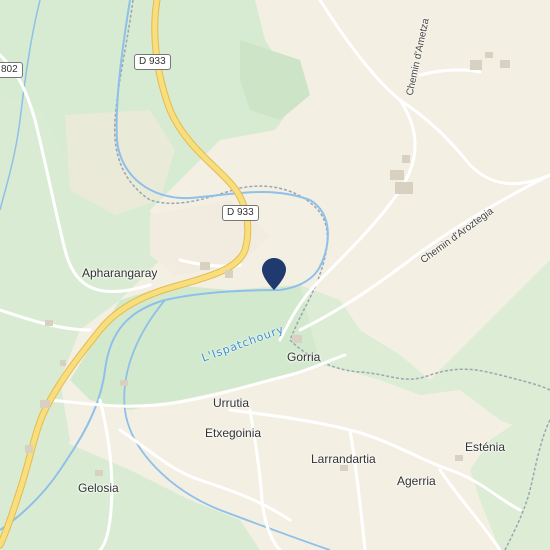  Describe the element at coordinates (11, 70) in the screenshot. I see `road-shield: 802` at that location.